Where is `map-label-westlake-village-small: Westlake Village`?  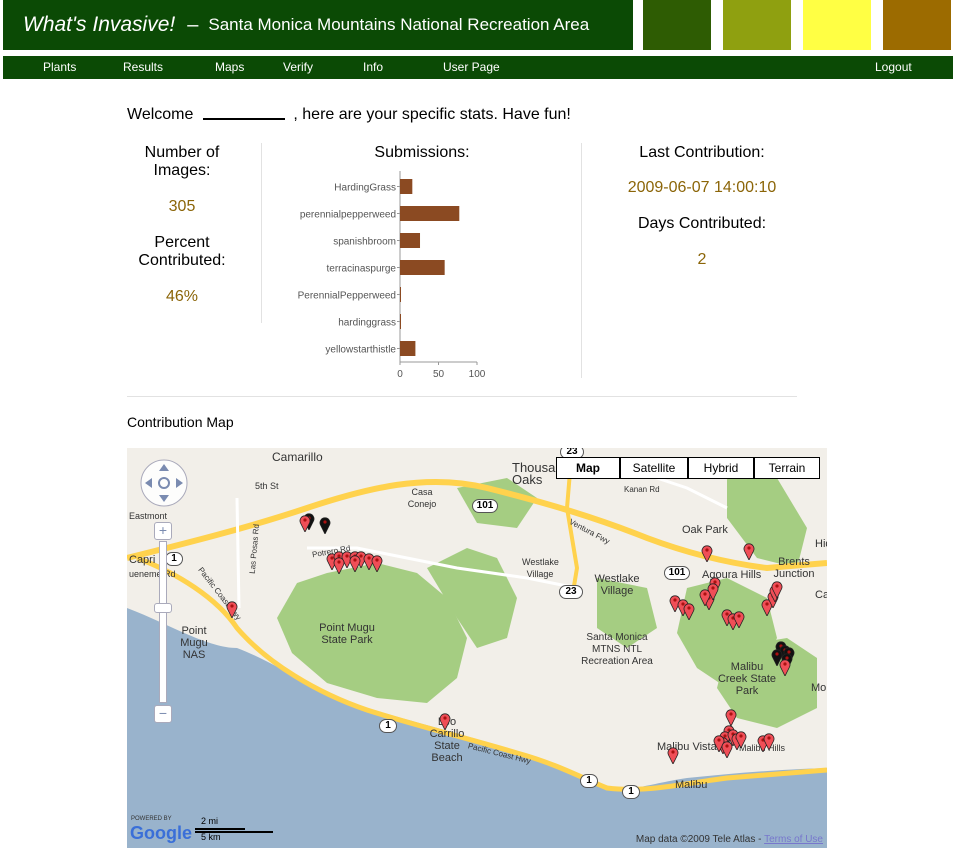 map-label-westlake-village-small: Westlake Village is located at coordinates (540, 568).